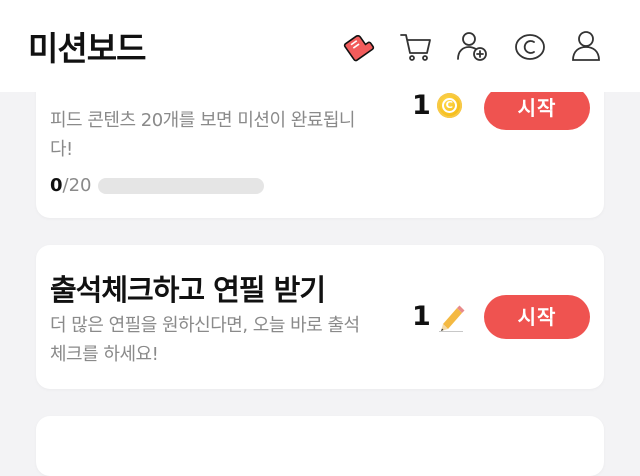  What do you see at coordinates (202, 135) in the screenshot?
I see `mission-description: 피드 콘텐츠 20개를 보면 미션이 완료됩니다!` at bounding box center [202, 135].